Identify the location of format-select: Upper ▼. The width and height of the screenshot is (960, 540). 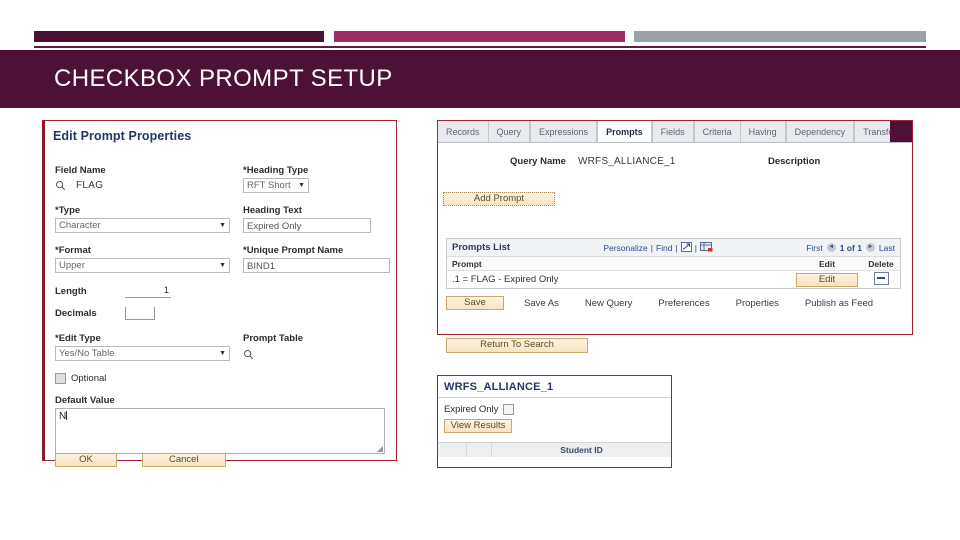
(142, 265).